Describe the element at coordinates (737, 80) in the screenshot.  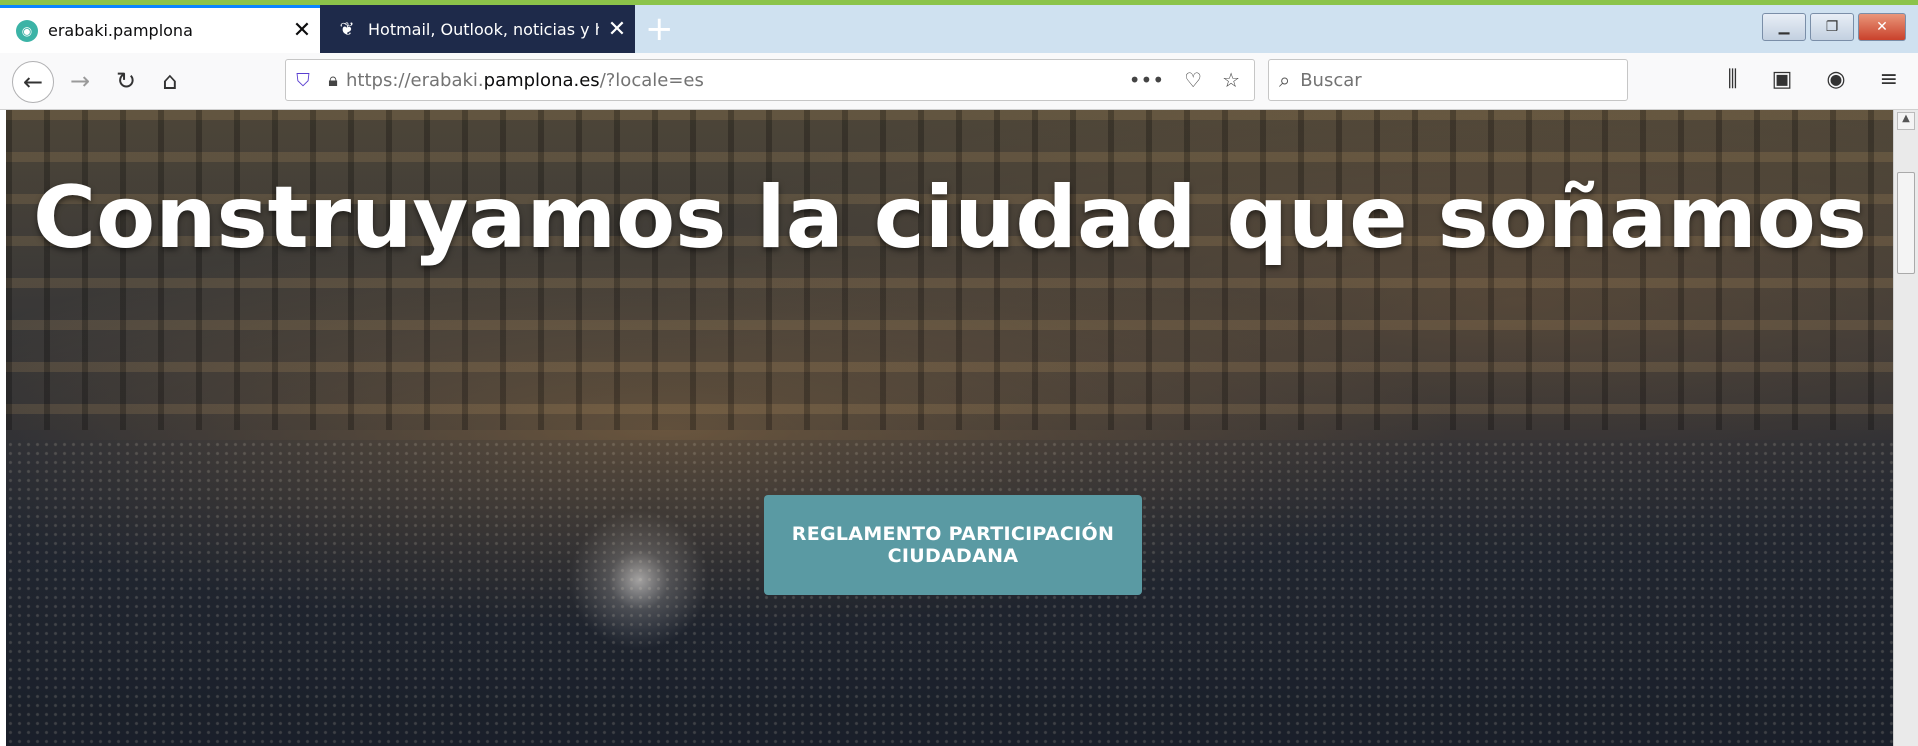
I see `url-text: https://erabaki.pamplona.es/?locale=es` at that location.